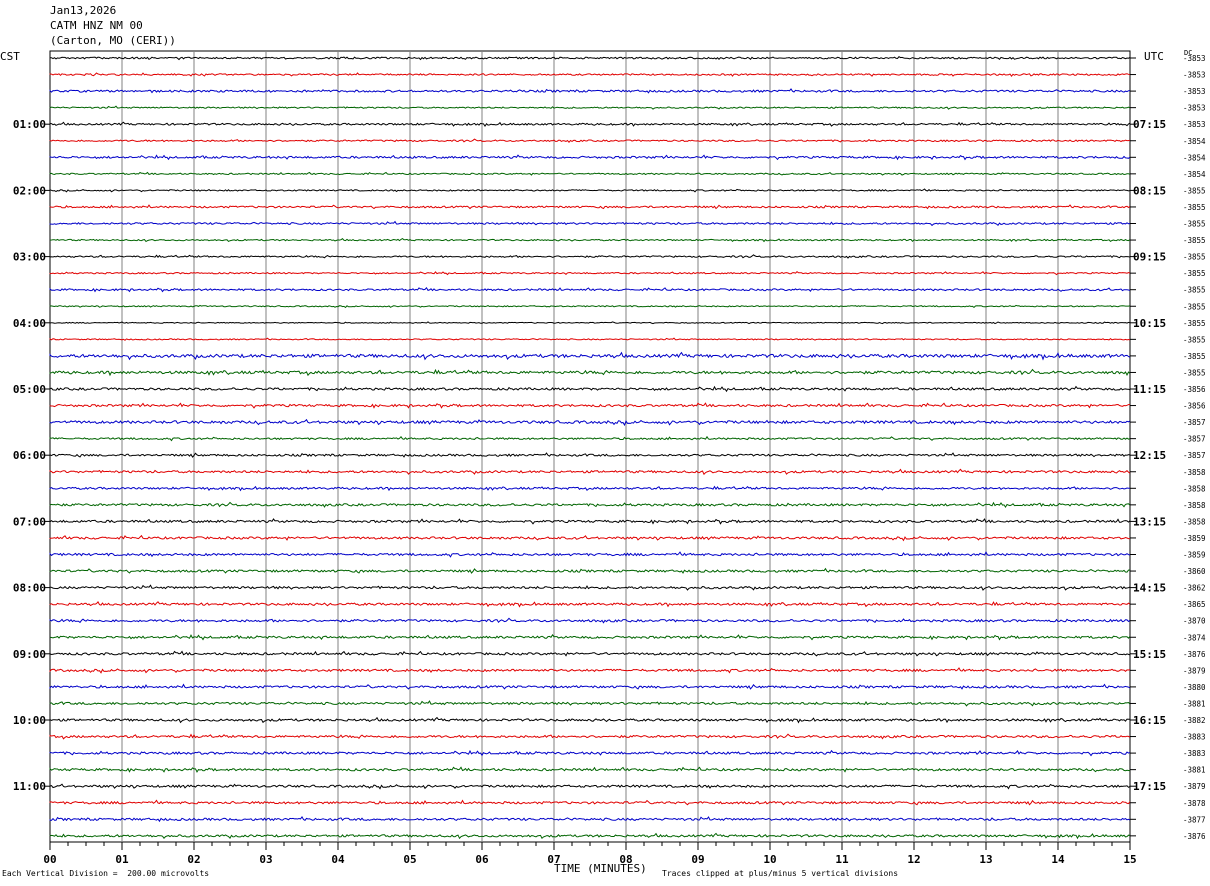  Describe the element at coordinates (769, 859) in the screenshot. I see `x-tick-label: 10` at that location.